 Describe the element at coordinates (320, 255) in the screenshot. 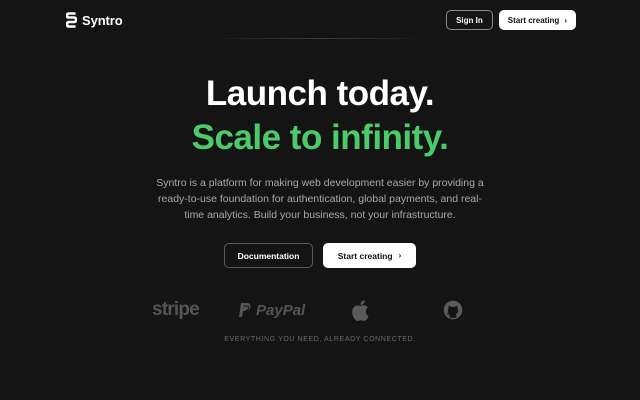

I see `hero-cta-group: Documentation Start creating ›` at that location.